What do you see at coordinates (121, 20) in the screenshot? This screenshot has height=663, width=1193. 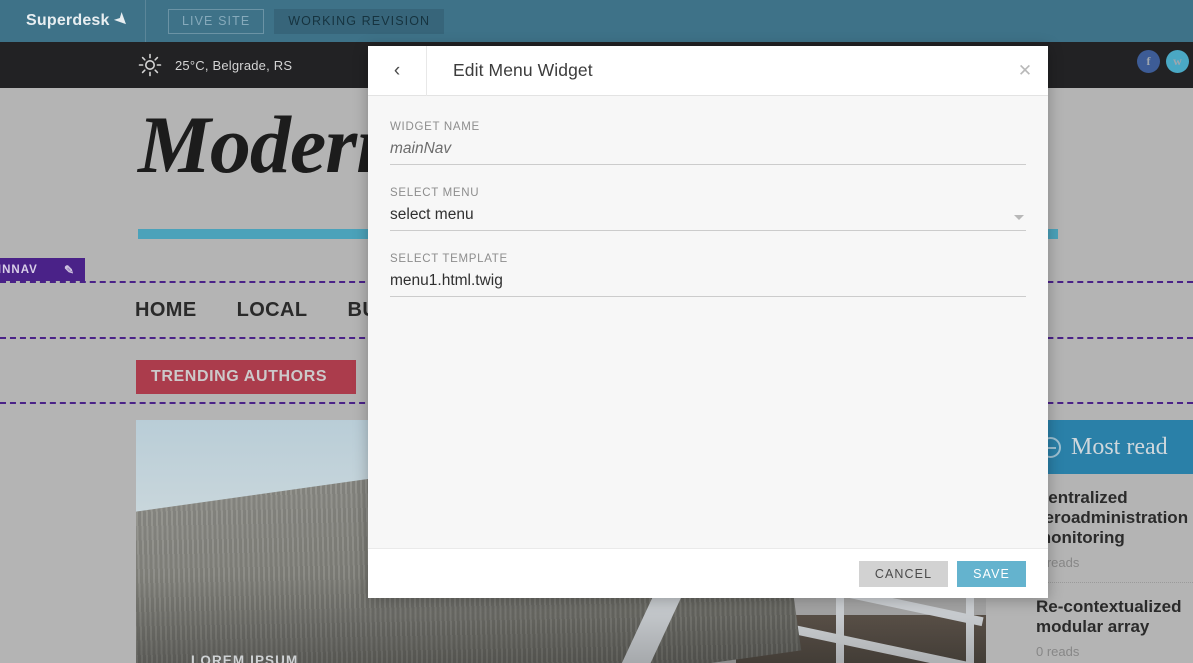 I see `arrow-up-right-icon: ➤` at bounding box center [121, 20].